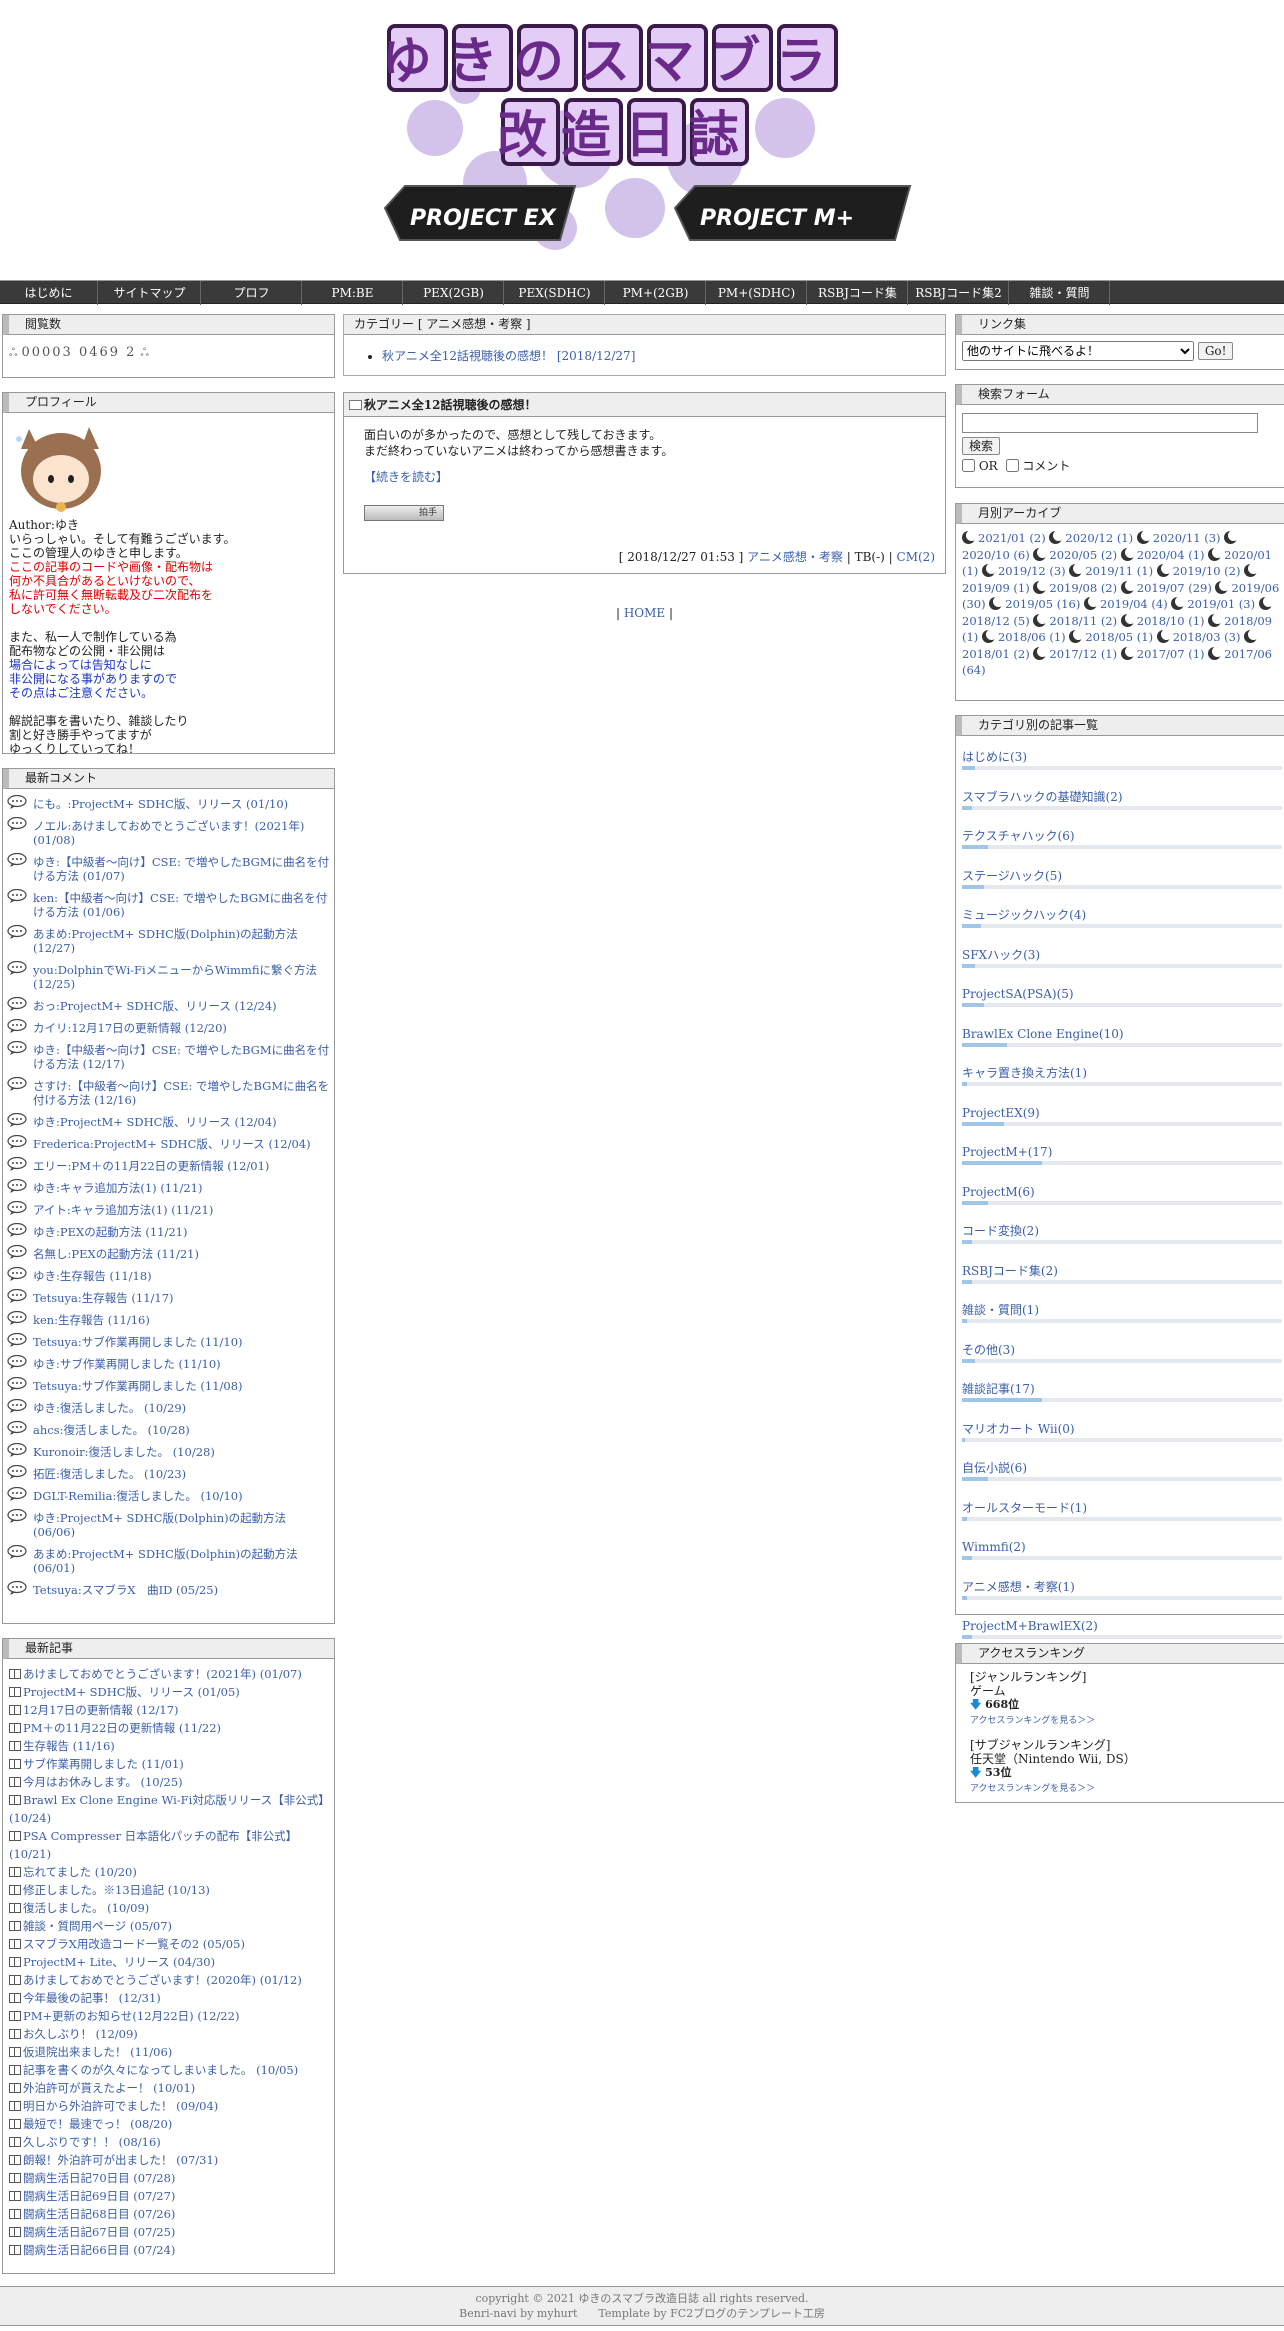 The width and height of the screenshot is (1284, 2331). I want to click on archive-link: 2018/06 (1), so click(1032, 637).